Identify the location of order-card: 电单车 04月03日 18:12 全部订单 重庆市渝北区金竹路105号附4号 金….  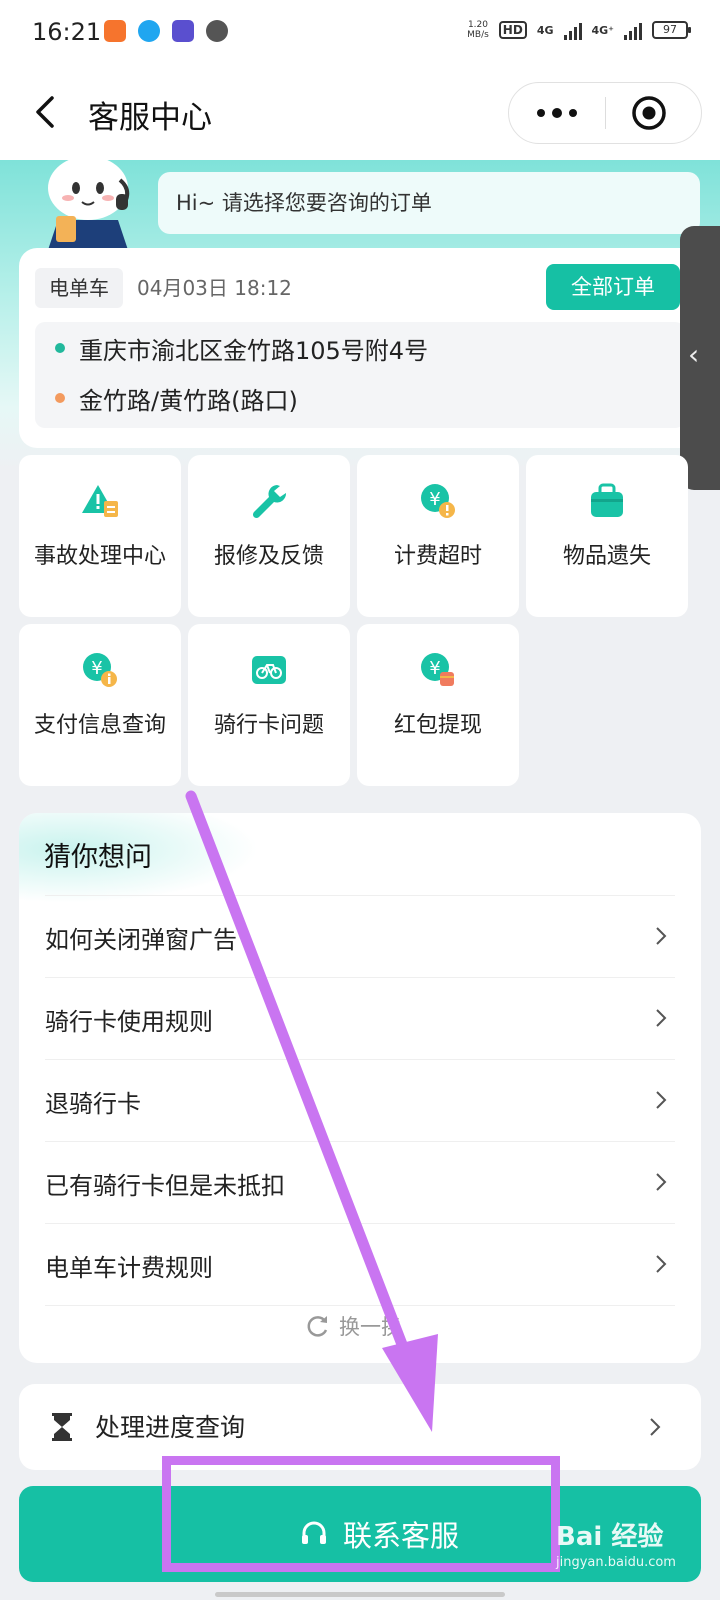
(360, 348).